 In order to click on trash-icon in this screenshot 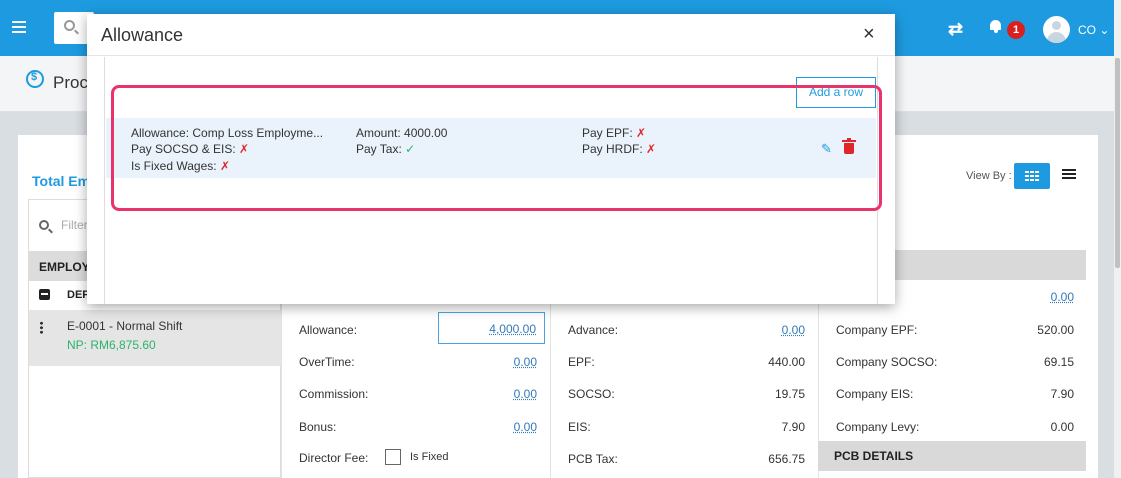, I will do `click(849, 146)`.